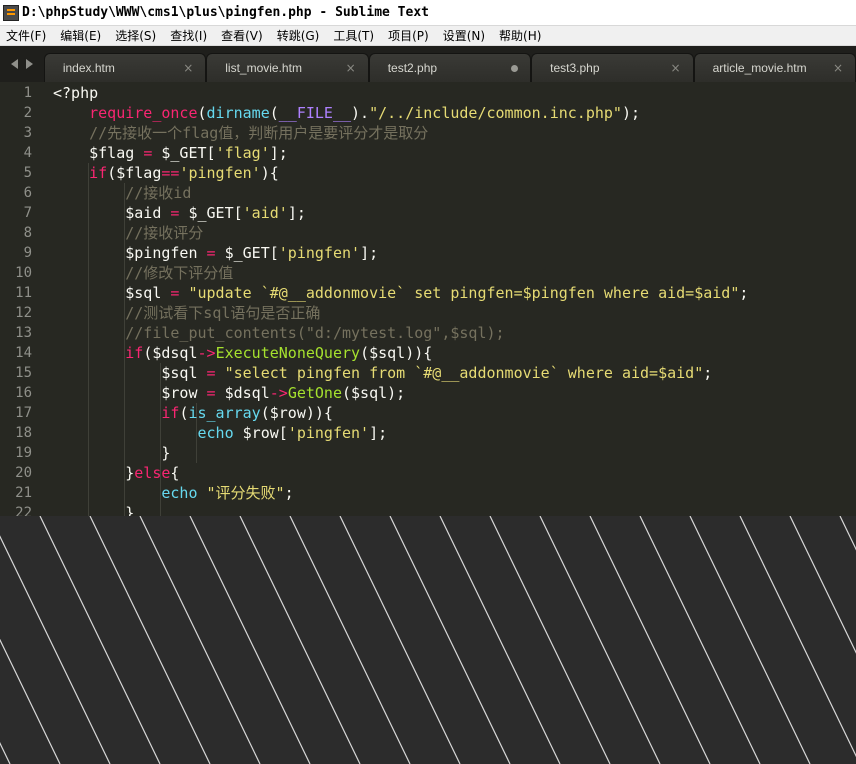  I want to click on line-number: 10, so click(23, 273).